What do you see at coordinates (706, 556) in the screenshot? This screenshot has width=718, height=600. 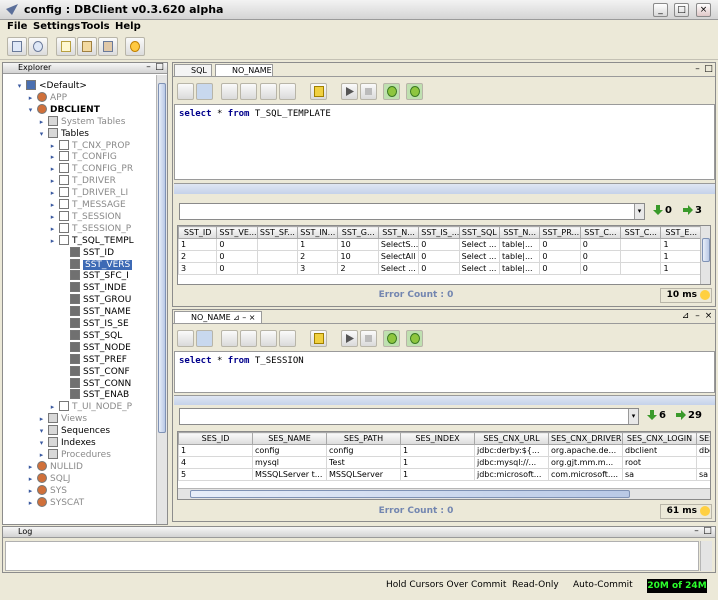 I see `log-scrollbar` at bounding box center [706, 556].